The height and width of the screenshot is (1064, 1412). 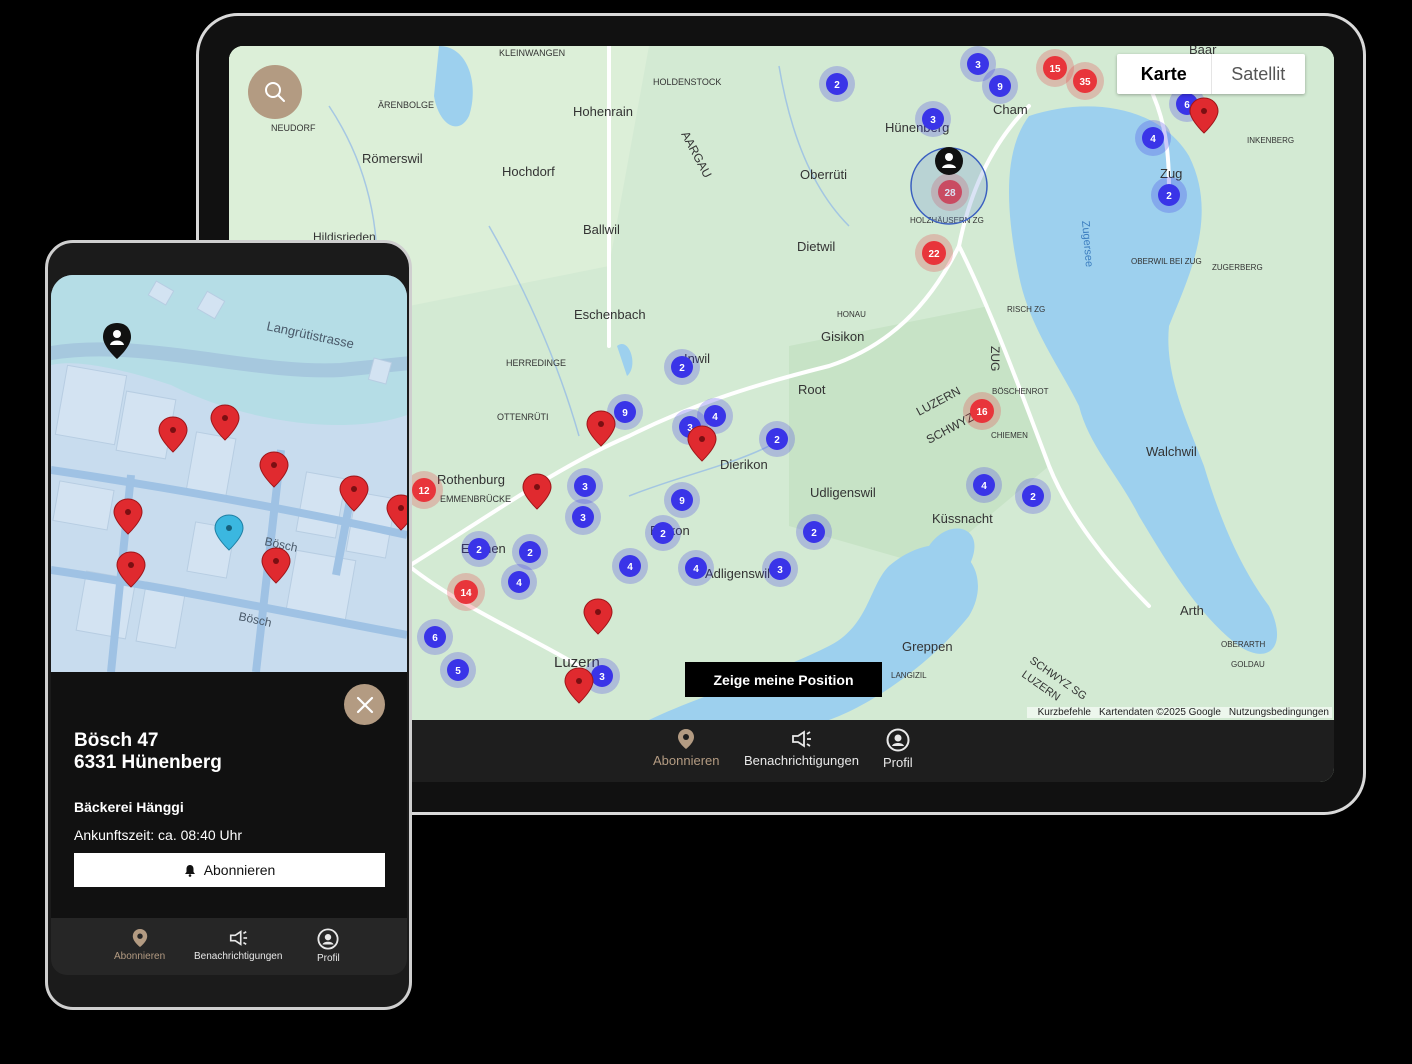 What do you see at coordinates (528, 171) in the screenshot?
I see `place-label: Hochdorf` at bounding box center [528, 171].